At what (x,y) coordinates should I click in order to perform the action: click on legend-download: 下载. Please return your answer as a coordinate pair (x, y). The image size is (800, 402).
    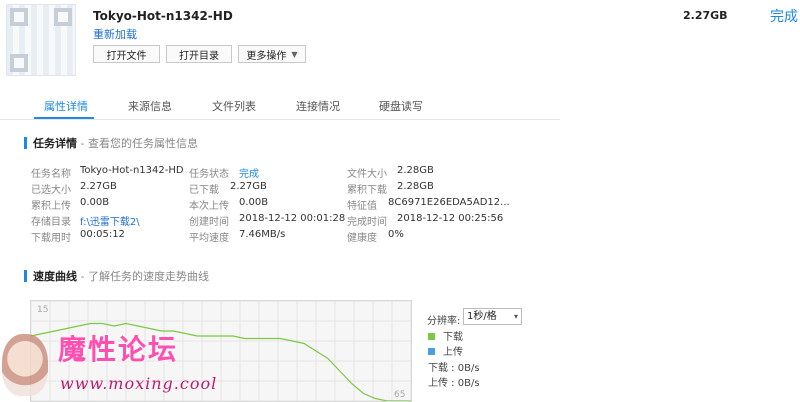
    Looking at the image, I should click on (445, 335).